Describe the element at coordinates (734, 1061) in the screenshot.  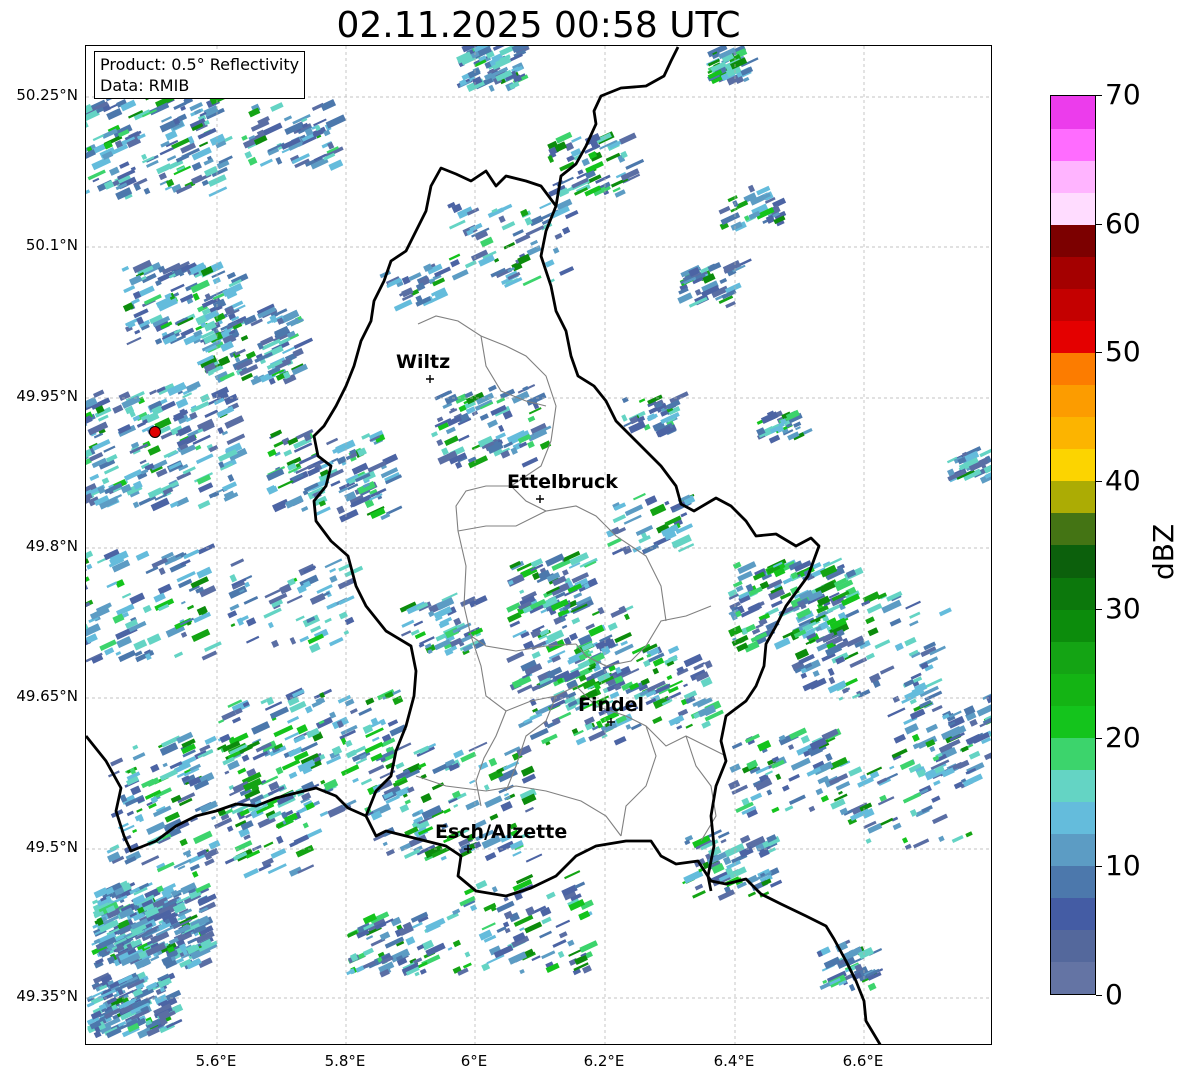
I see `lon-tick-label: 6.4°E` at that location.